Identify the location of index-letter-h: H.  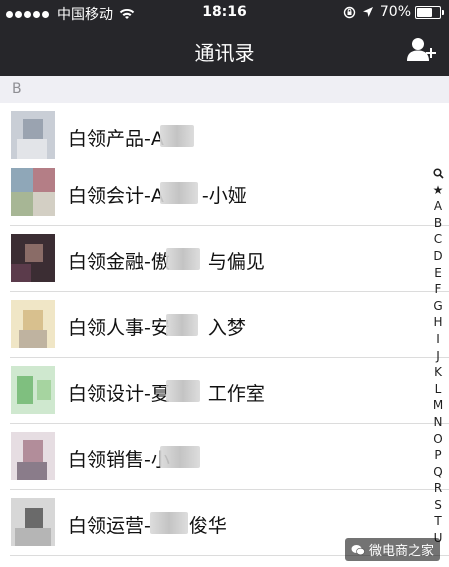
(438, 322).